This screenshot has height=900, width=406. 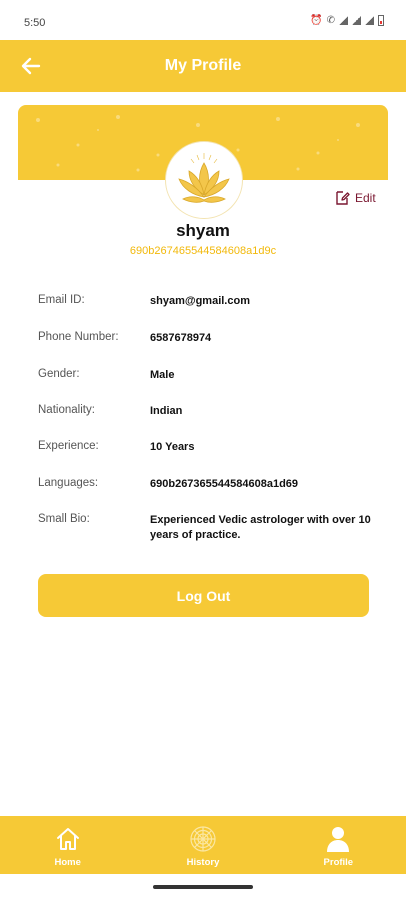 What do you see at coordinates (61, 300) in the screenshot?
I see `detail-label: Email ID:` at bounding box center [61, 300].